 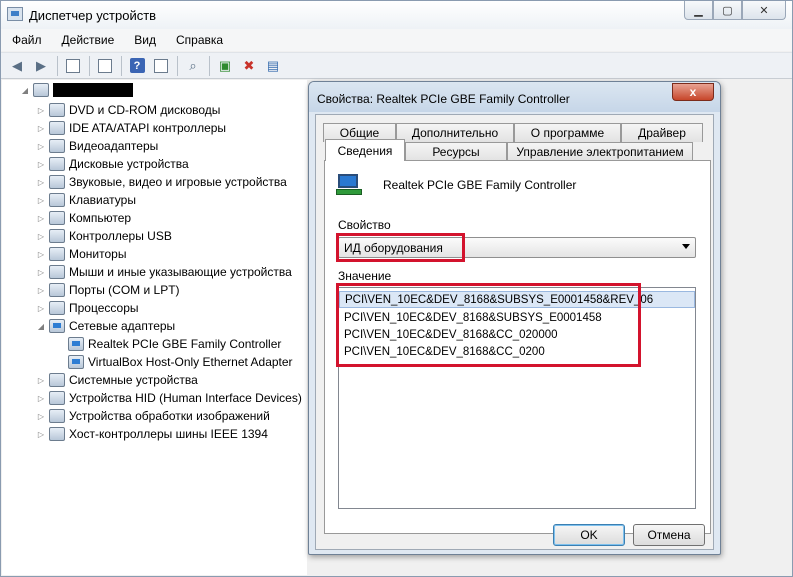 I want to click on minimize-icon: ▁, so click(x=698, y=10).